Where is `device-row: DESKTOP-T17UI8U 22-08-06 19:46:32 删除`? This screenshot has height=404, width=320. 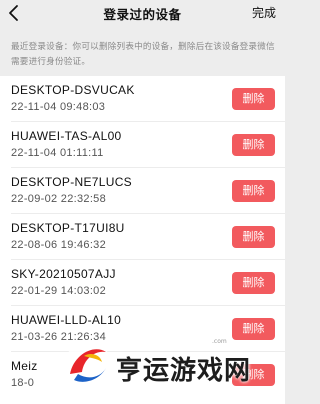
device-row: DESKTOP-T17UI8U 22-08-06 19:46:32 删除 is located at coordinates (142, 237).